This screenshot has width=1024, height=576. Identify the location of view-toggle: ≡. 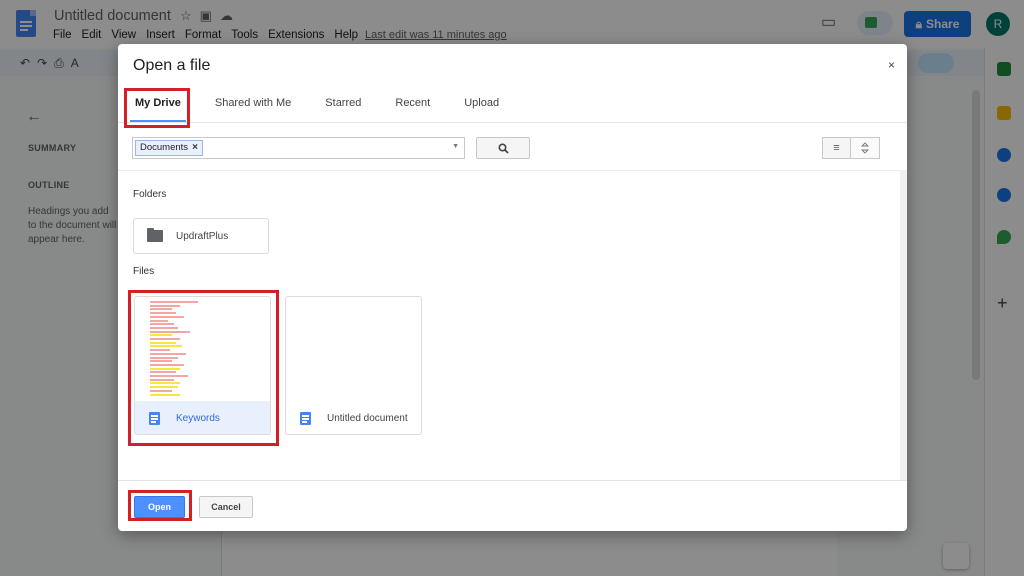
(851, 148).